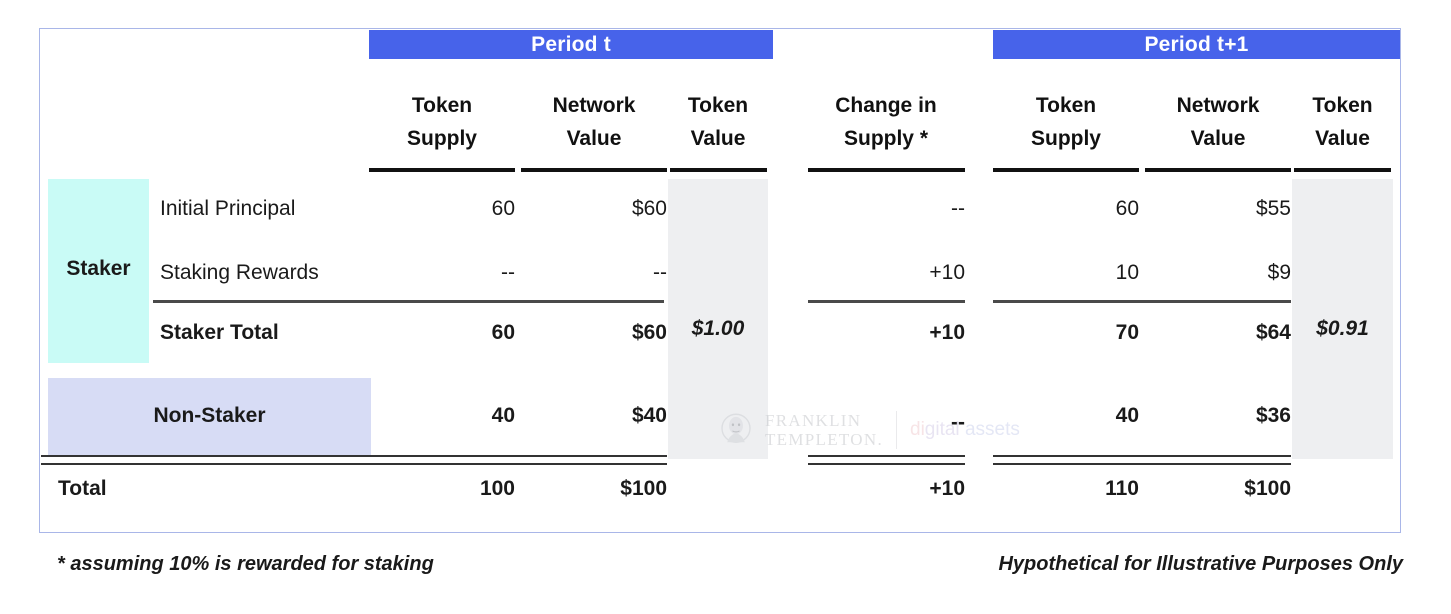 This screenshot has width=1451, height=614. What do you see at coordinates (1066, 170) in the screenshot?
I see `header-rule-token-supply-t1` at bounding box center [1066, 170].